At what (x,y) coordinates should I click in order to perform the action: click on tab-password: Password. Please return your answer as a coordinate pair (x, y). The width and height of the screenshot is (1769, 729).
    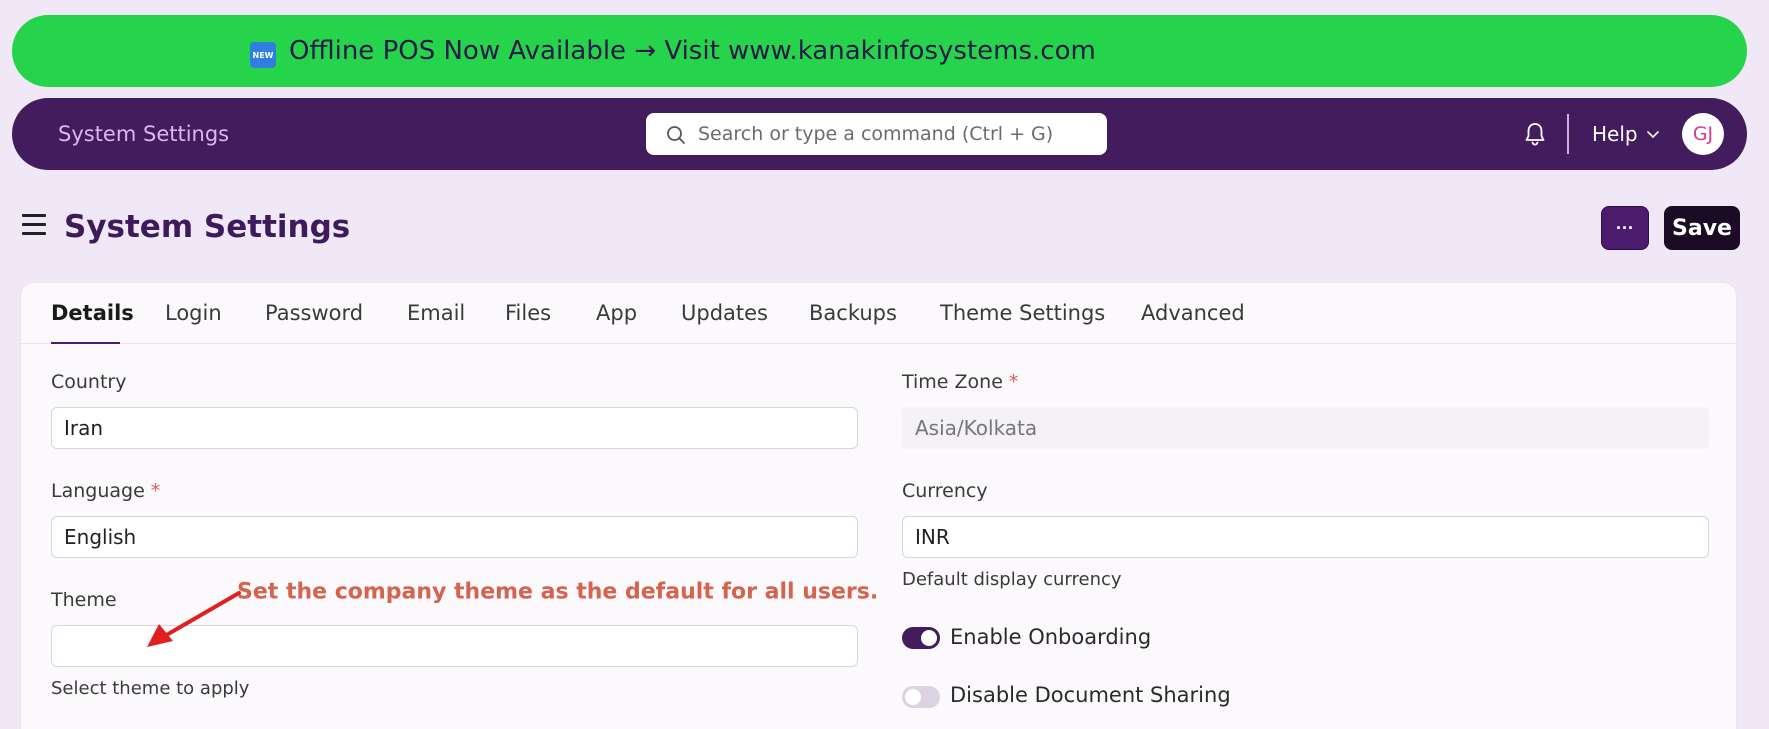
    Looking at the image, I should click on (314, 313).